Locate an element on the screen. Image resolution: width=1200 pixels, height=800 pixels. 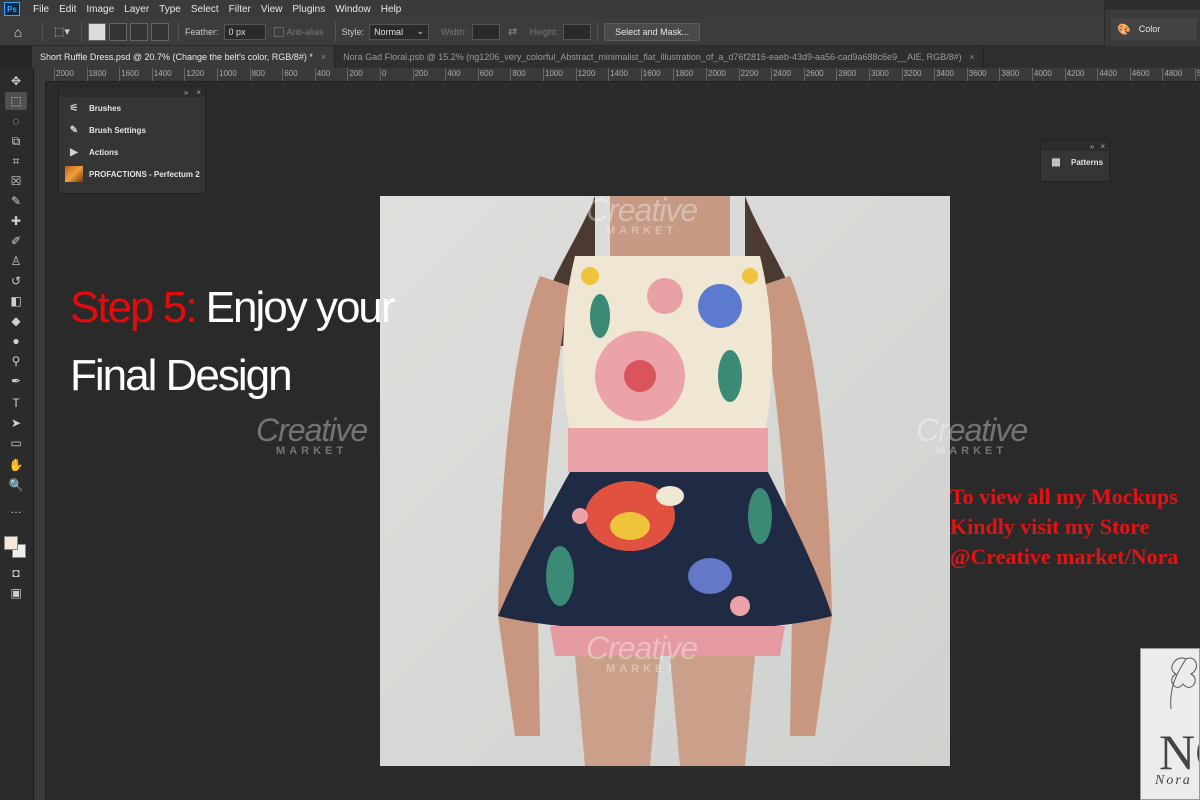
panel-header: » × is located at coordinates (1075, 146).